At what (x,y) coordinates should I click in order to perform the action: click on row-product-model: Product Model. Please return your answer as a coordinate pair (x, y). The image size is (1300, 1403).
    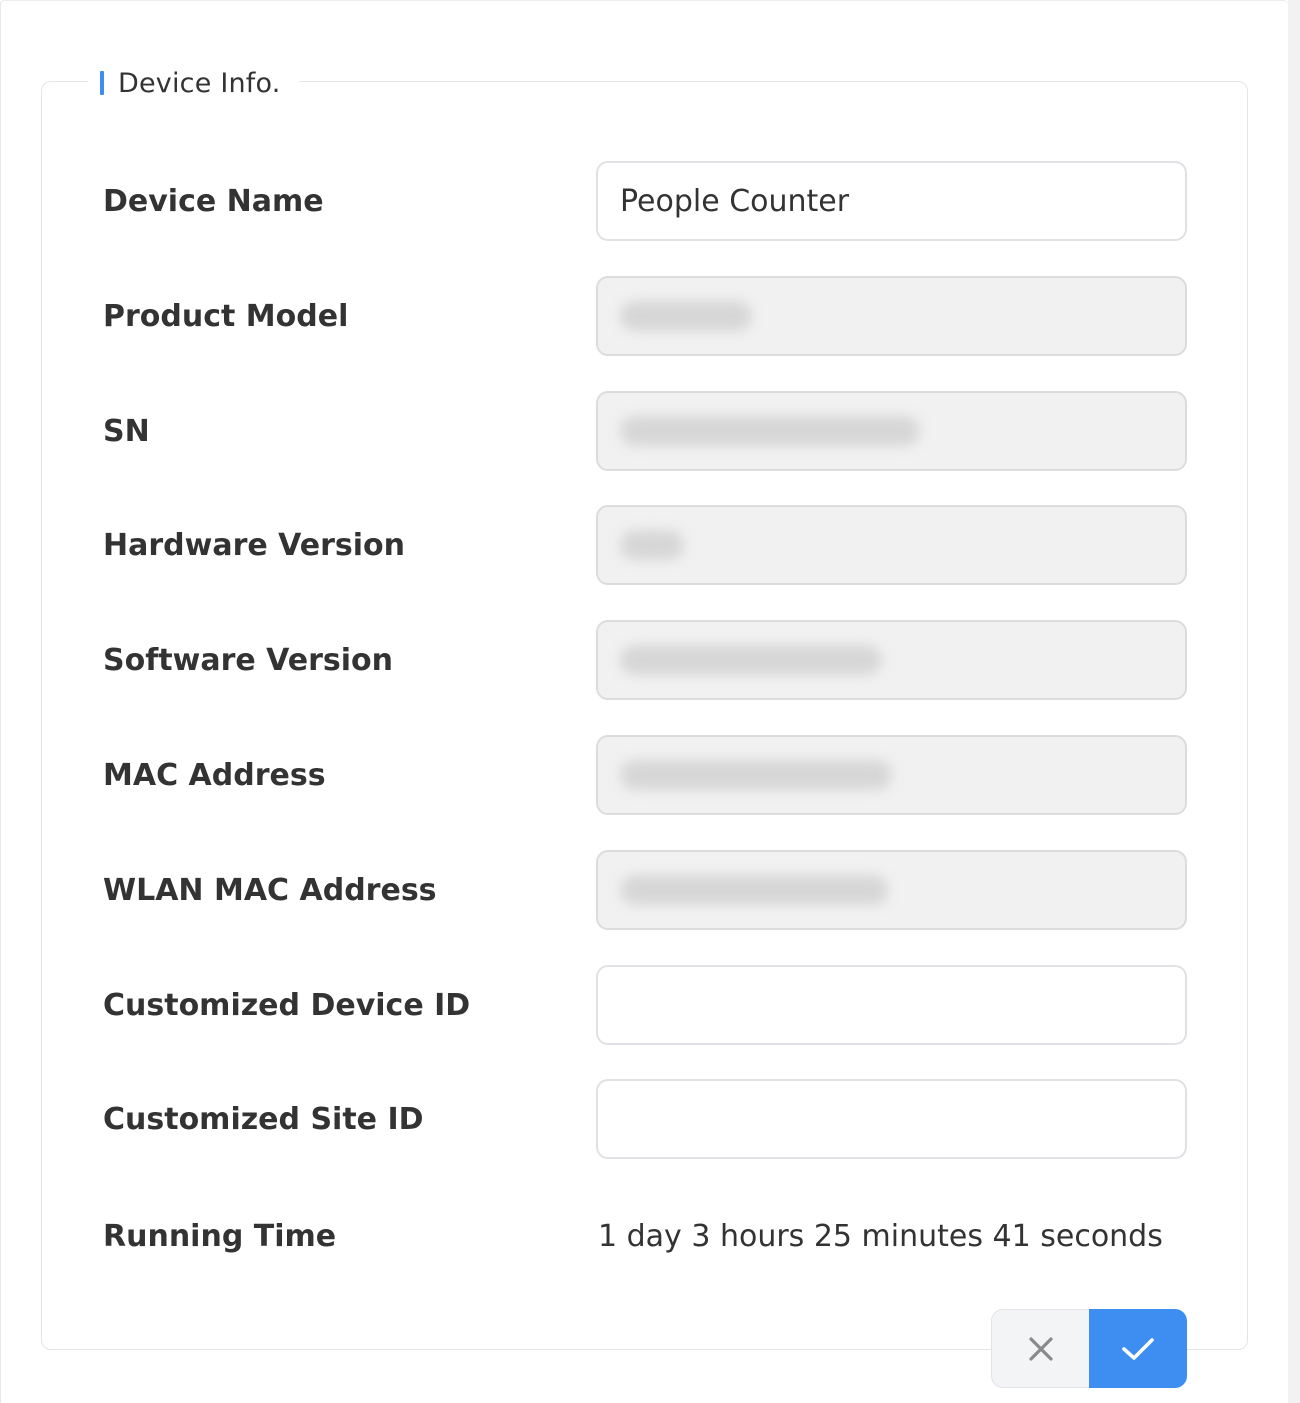
    Looking at the image, I should click on (650, 316).